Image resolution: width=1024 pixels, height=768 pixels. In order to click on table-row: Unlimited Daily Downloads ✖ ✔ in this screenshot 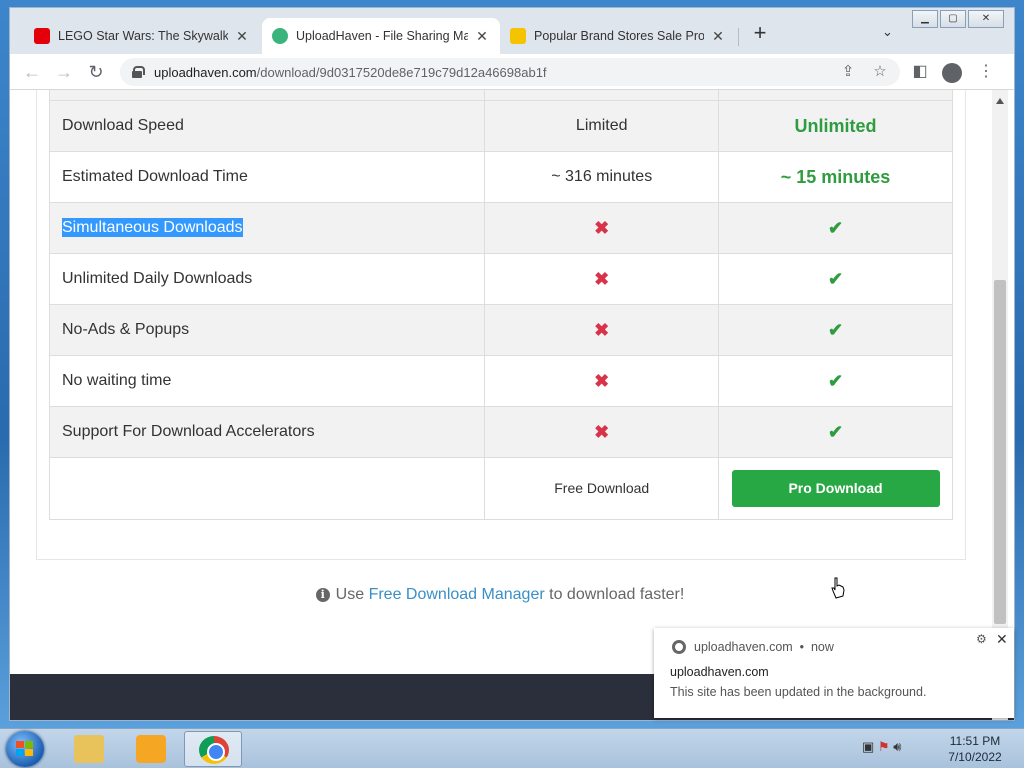, I will do `click(500, 279)`.